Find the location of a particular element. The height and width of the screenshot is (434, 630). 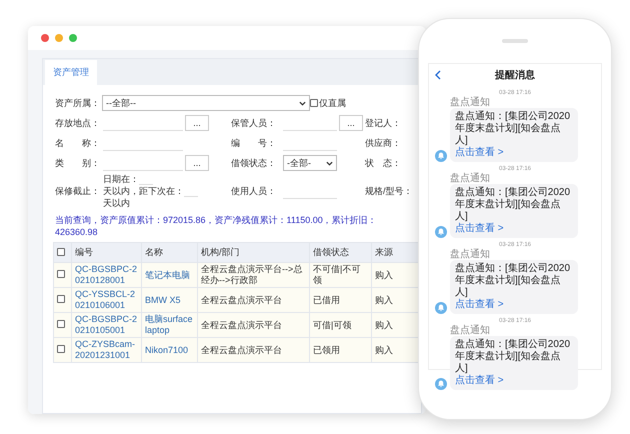

close-dot-icon is located at coordinates (45, 38).